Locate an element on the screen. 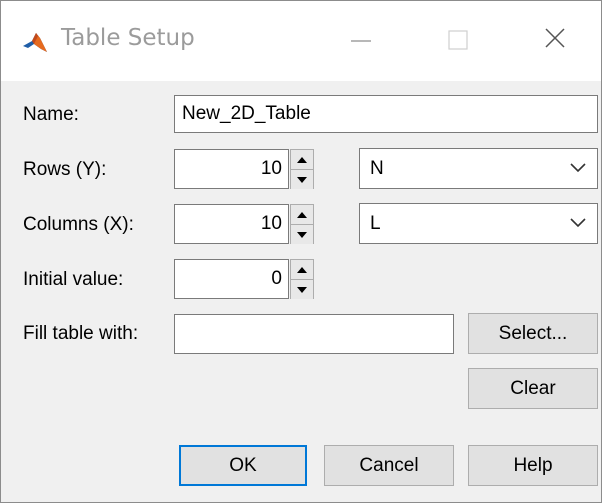  maximize-button is located at coordinates (457, 41).